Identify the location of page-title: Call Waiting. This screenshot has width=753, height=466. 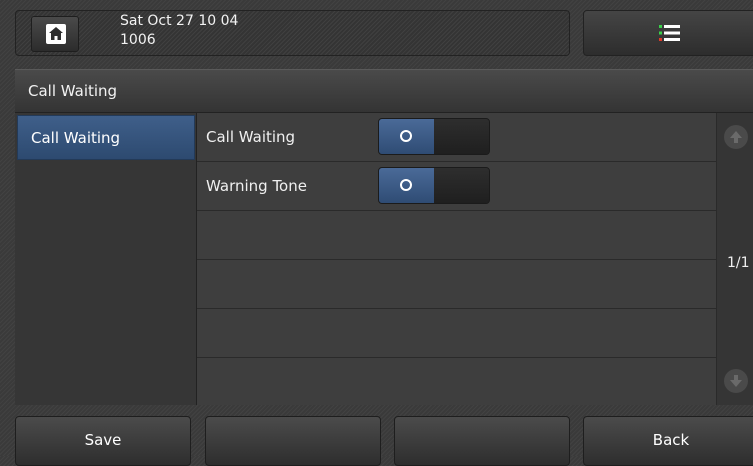
(73, 91).